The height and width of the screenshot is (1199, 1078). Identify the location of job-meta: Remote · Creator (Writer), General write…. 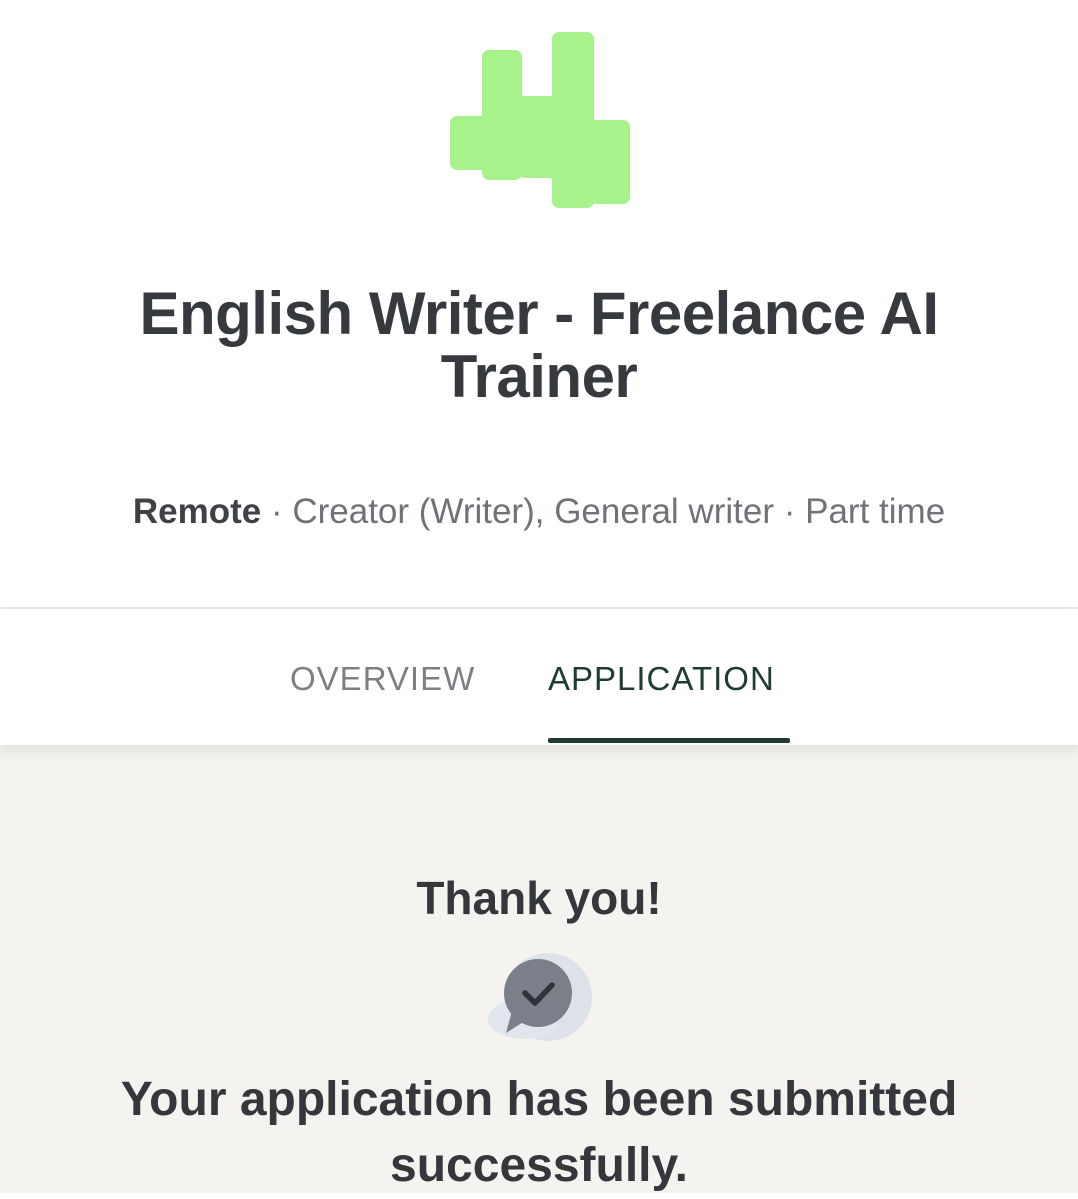
(539, 512).